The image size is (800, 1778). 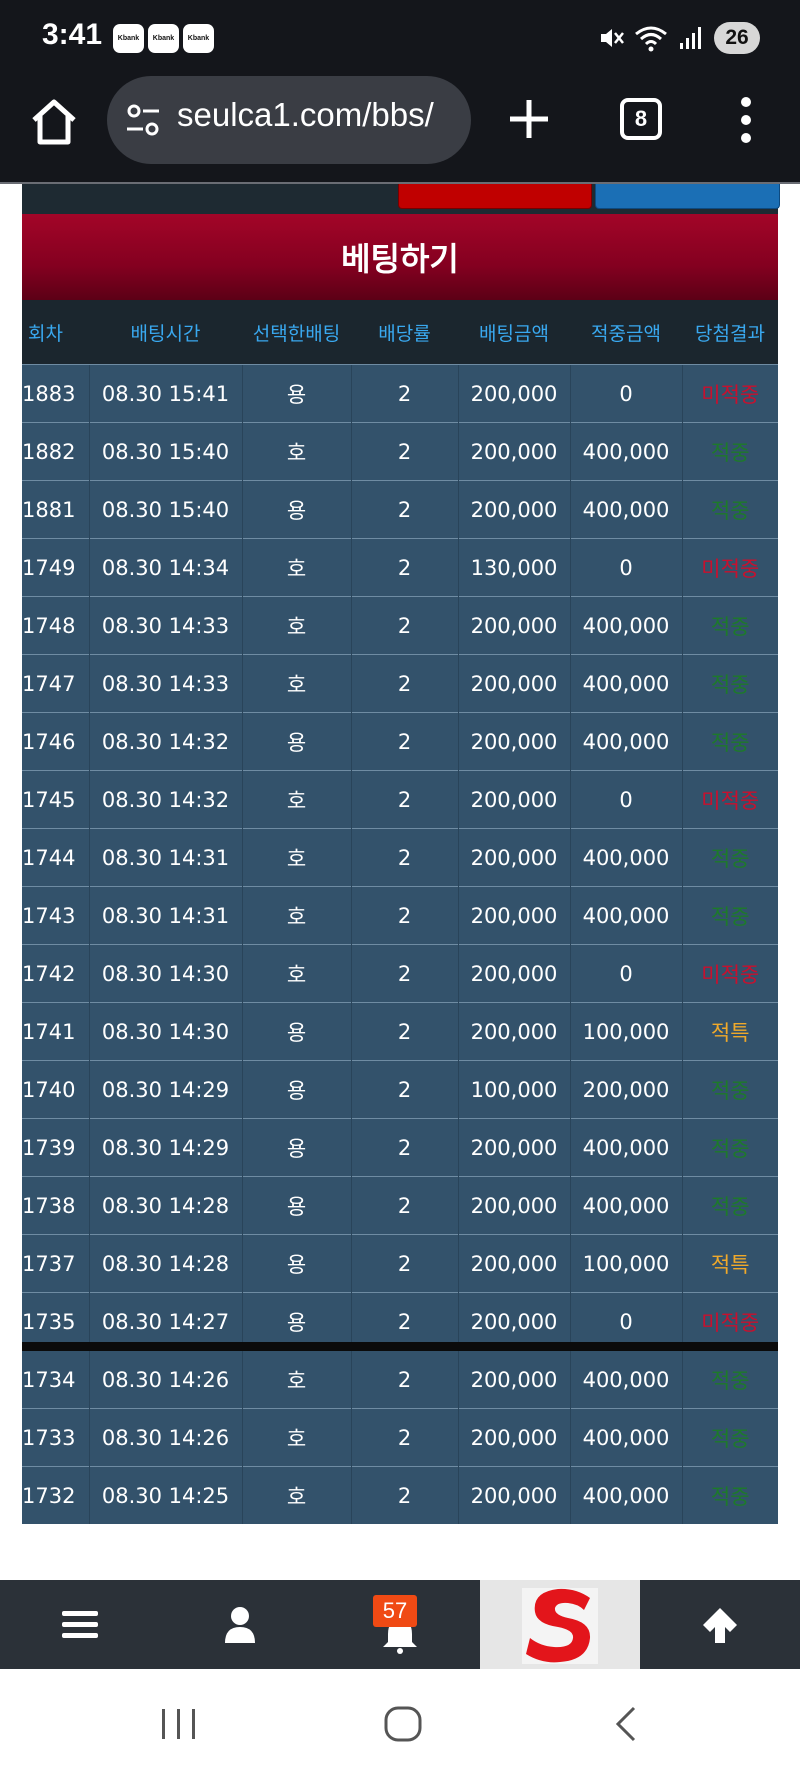 I want to click on cell-bet-time: 08.30 14:33, so click(x=165, y=625).